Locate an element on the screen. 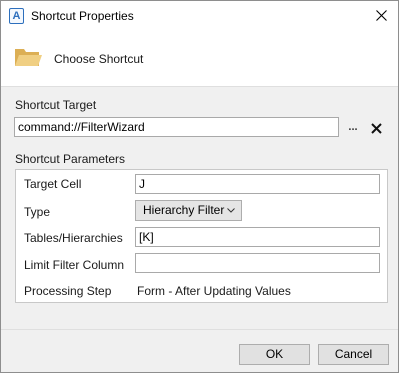 The width and height of the screenshot is (399, 373). type-label: Type is located at coordinates (37, 212).